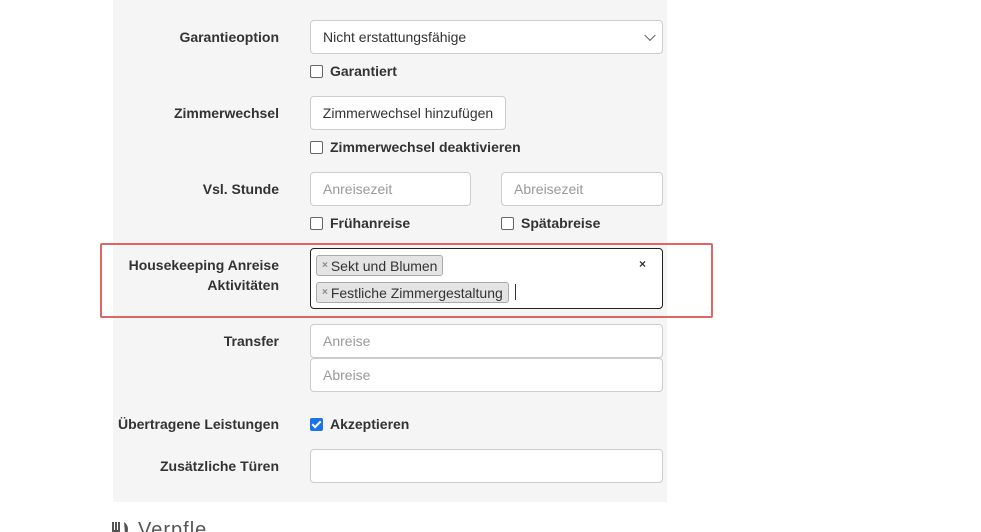 The image size is (981, 532). What do you see at coordinates (121, 527) in the screenshot?
I see `cutlery-icon` at bounding box center [121, 527].